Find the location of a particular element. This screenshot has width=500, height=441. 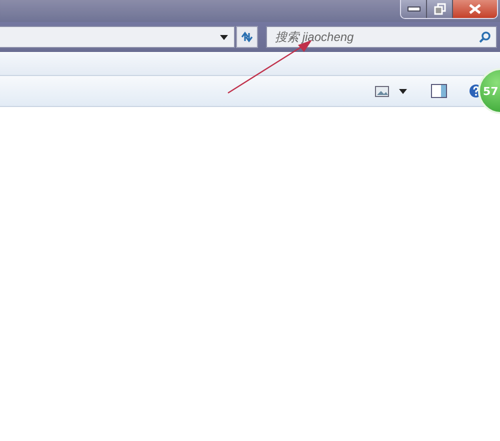

restore-button is located at coordinates (440, 9).